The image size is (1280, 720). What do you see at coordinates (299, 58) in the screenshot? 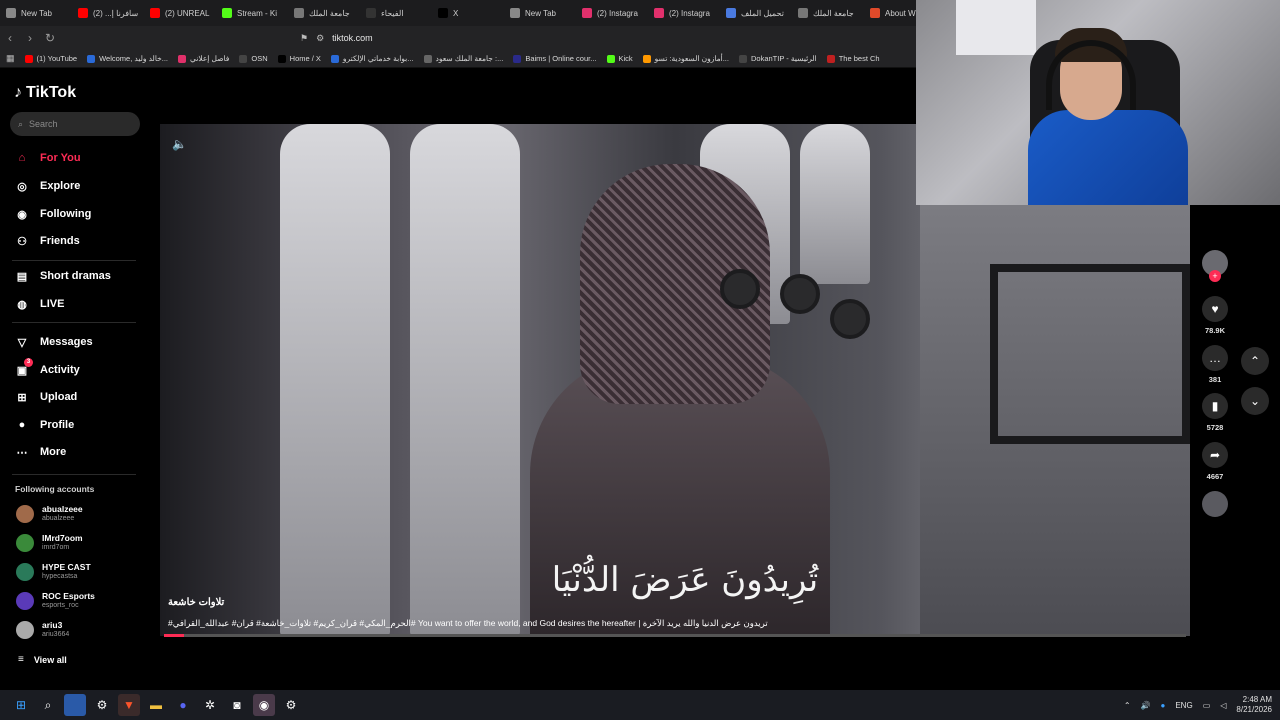
I see `bookmark-item: Home / X` at bounding box center [299, 58].